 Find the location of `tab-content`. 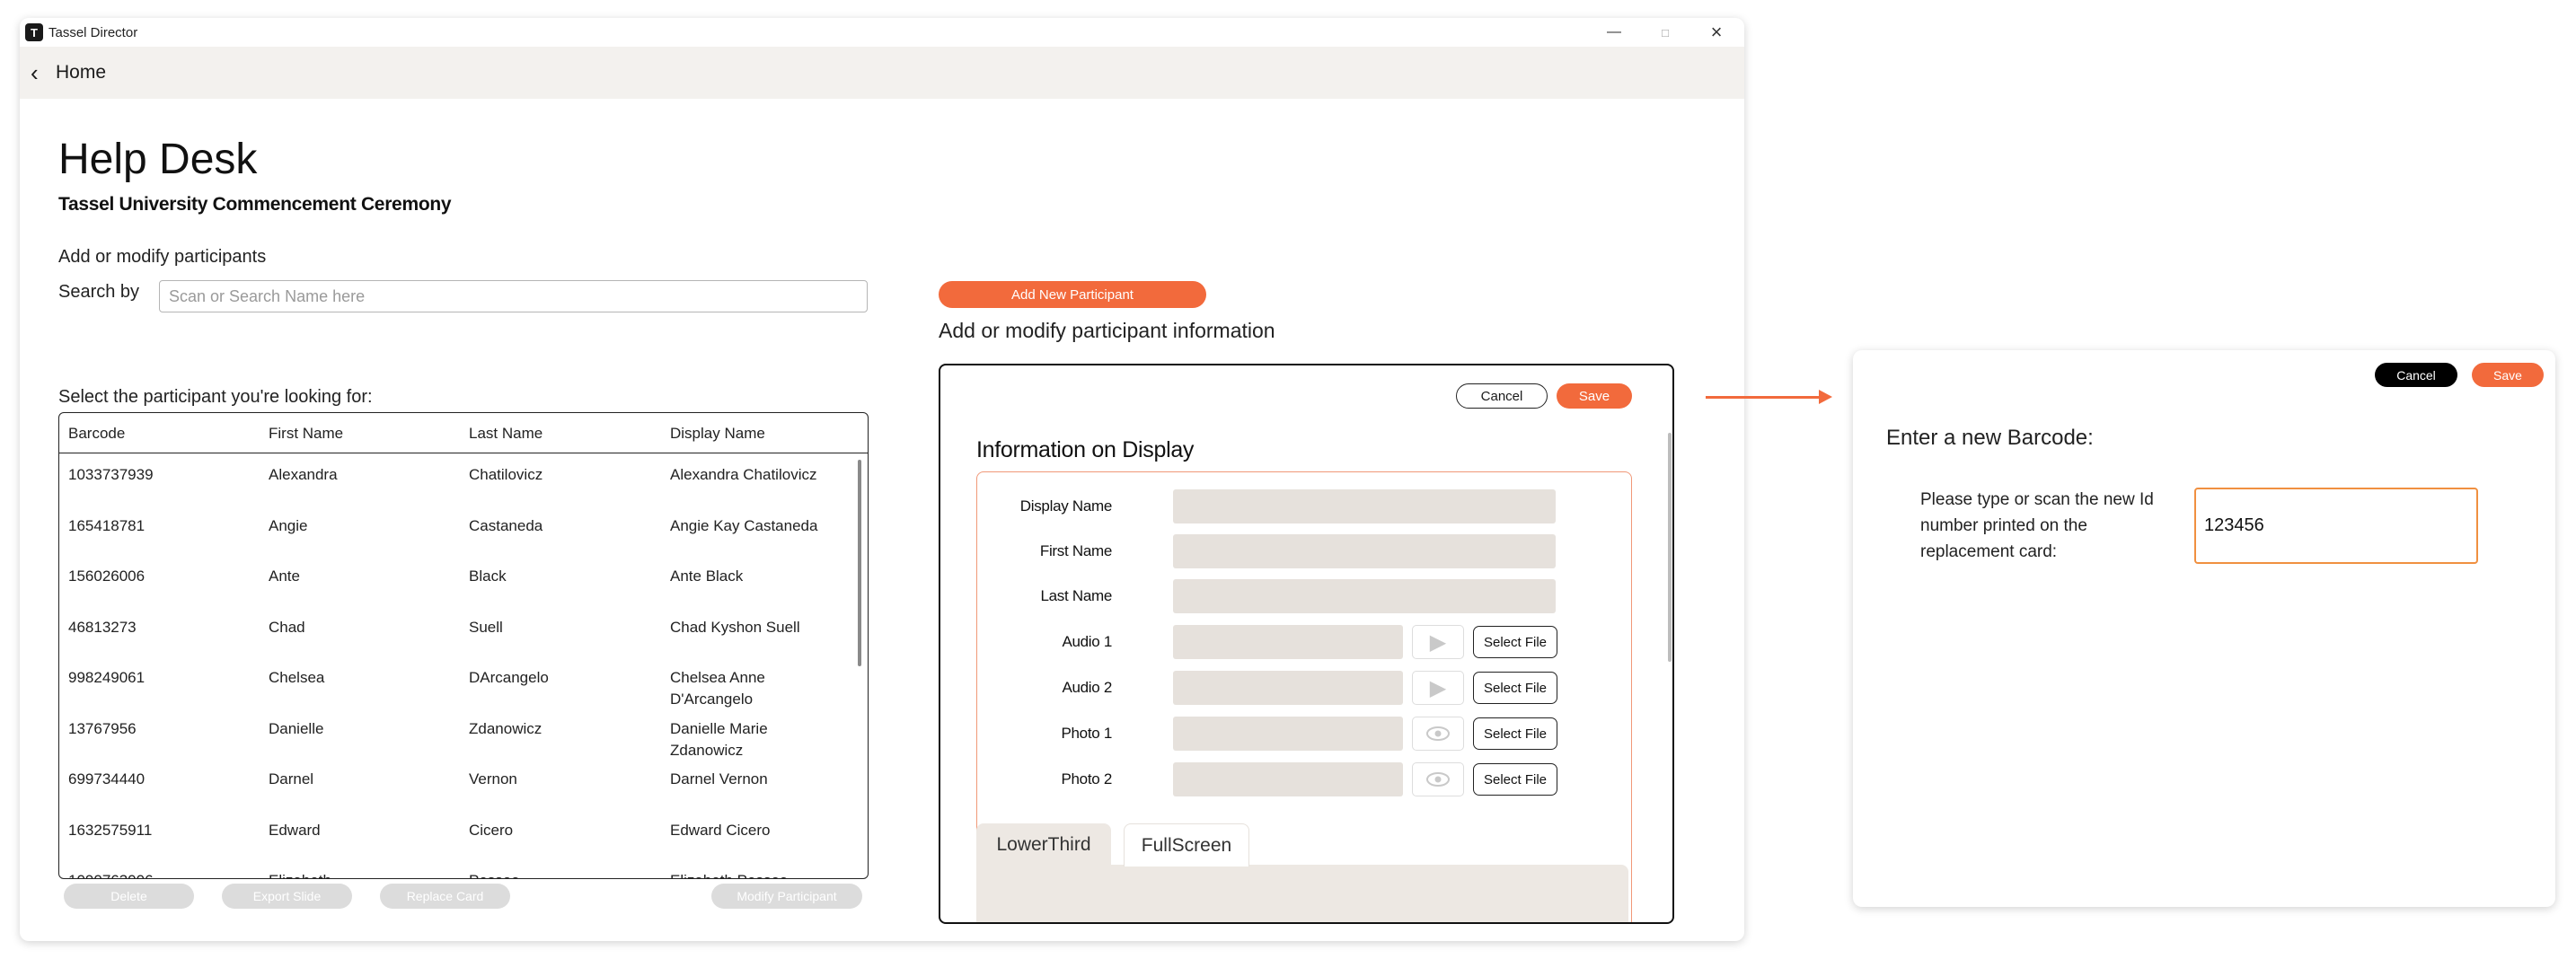

tab-content is located at coordinates (1302, 893).